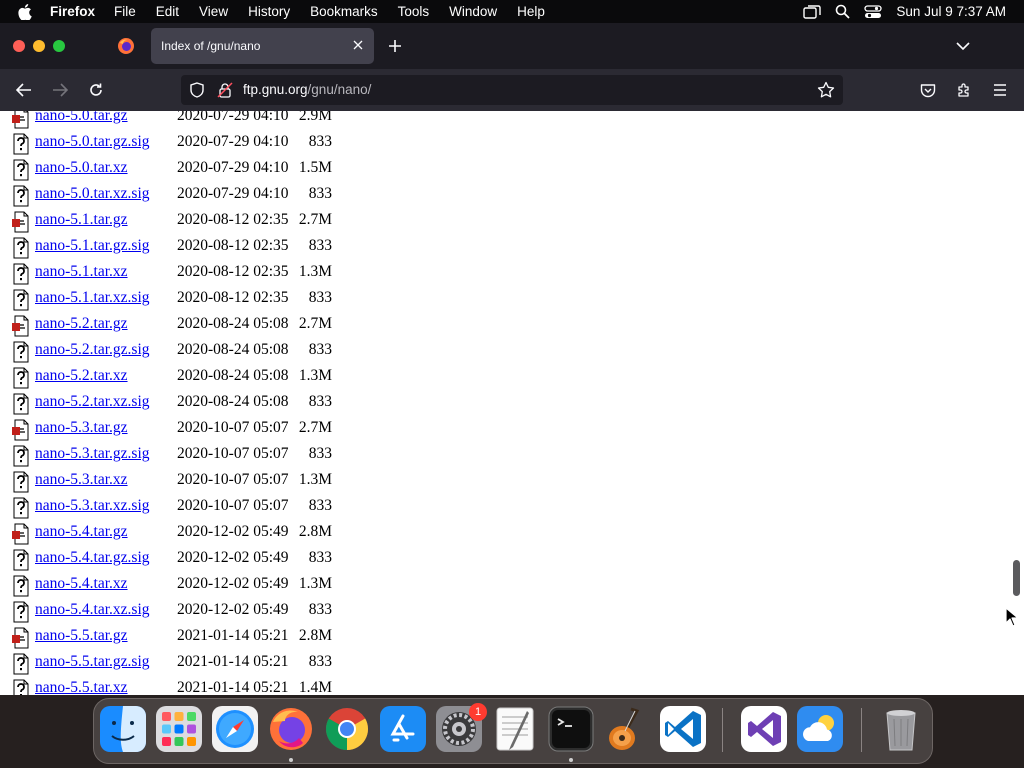  Describe the element at coordinates (92, 402) in the screenshot. I see `file-link: nano-5.2.tar.xz.sig` at that location.